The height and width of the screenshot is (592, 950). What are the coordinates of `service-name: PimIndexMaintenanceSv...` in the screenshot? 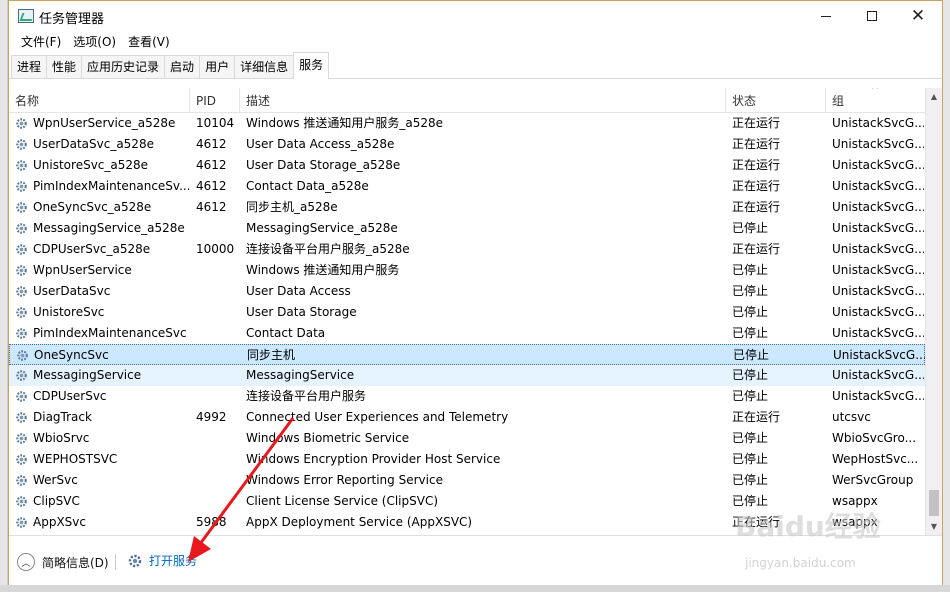 It's located at (111, 186).